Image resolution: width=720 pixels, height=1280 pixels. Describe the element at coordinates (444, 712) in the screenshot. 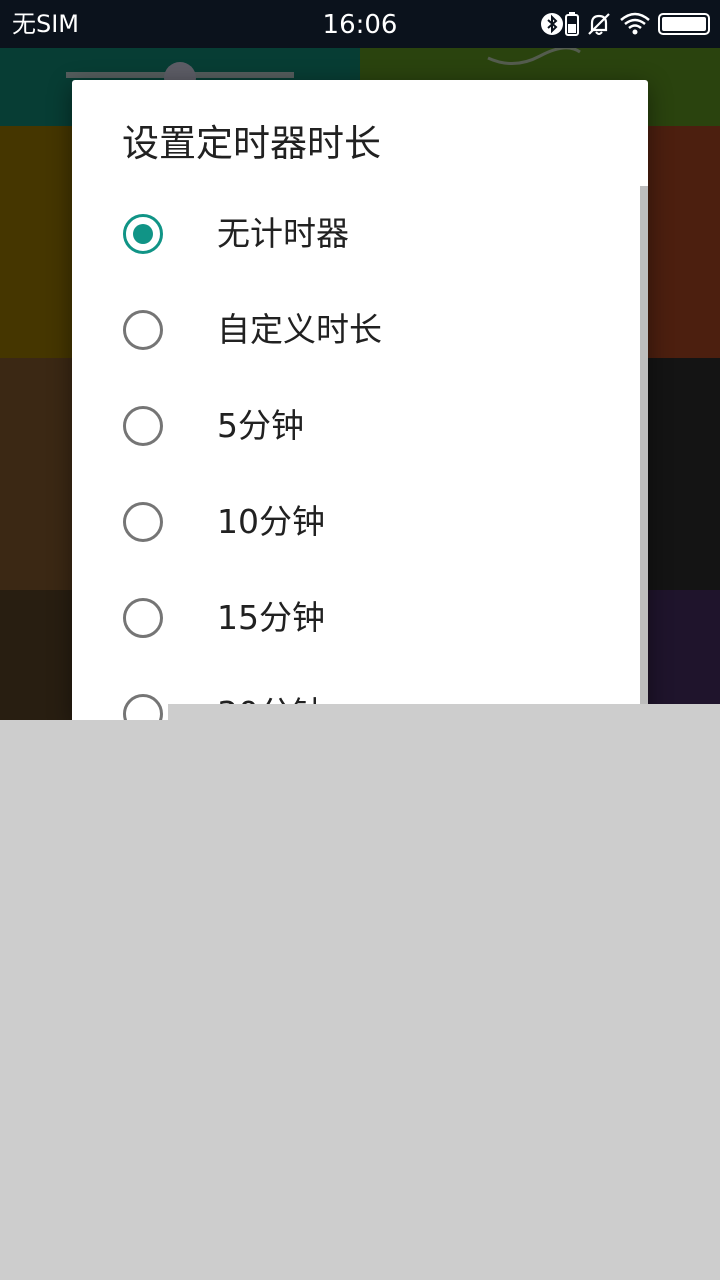

I see `screen-crop-notch` at that location.